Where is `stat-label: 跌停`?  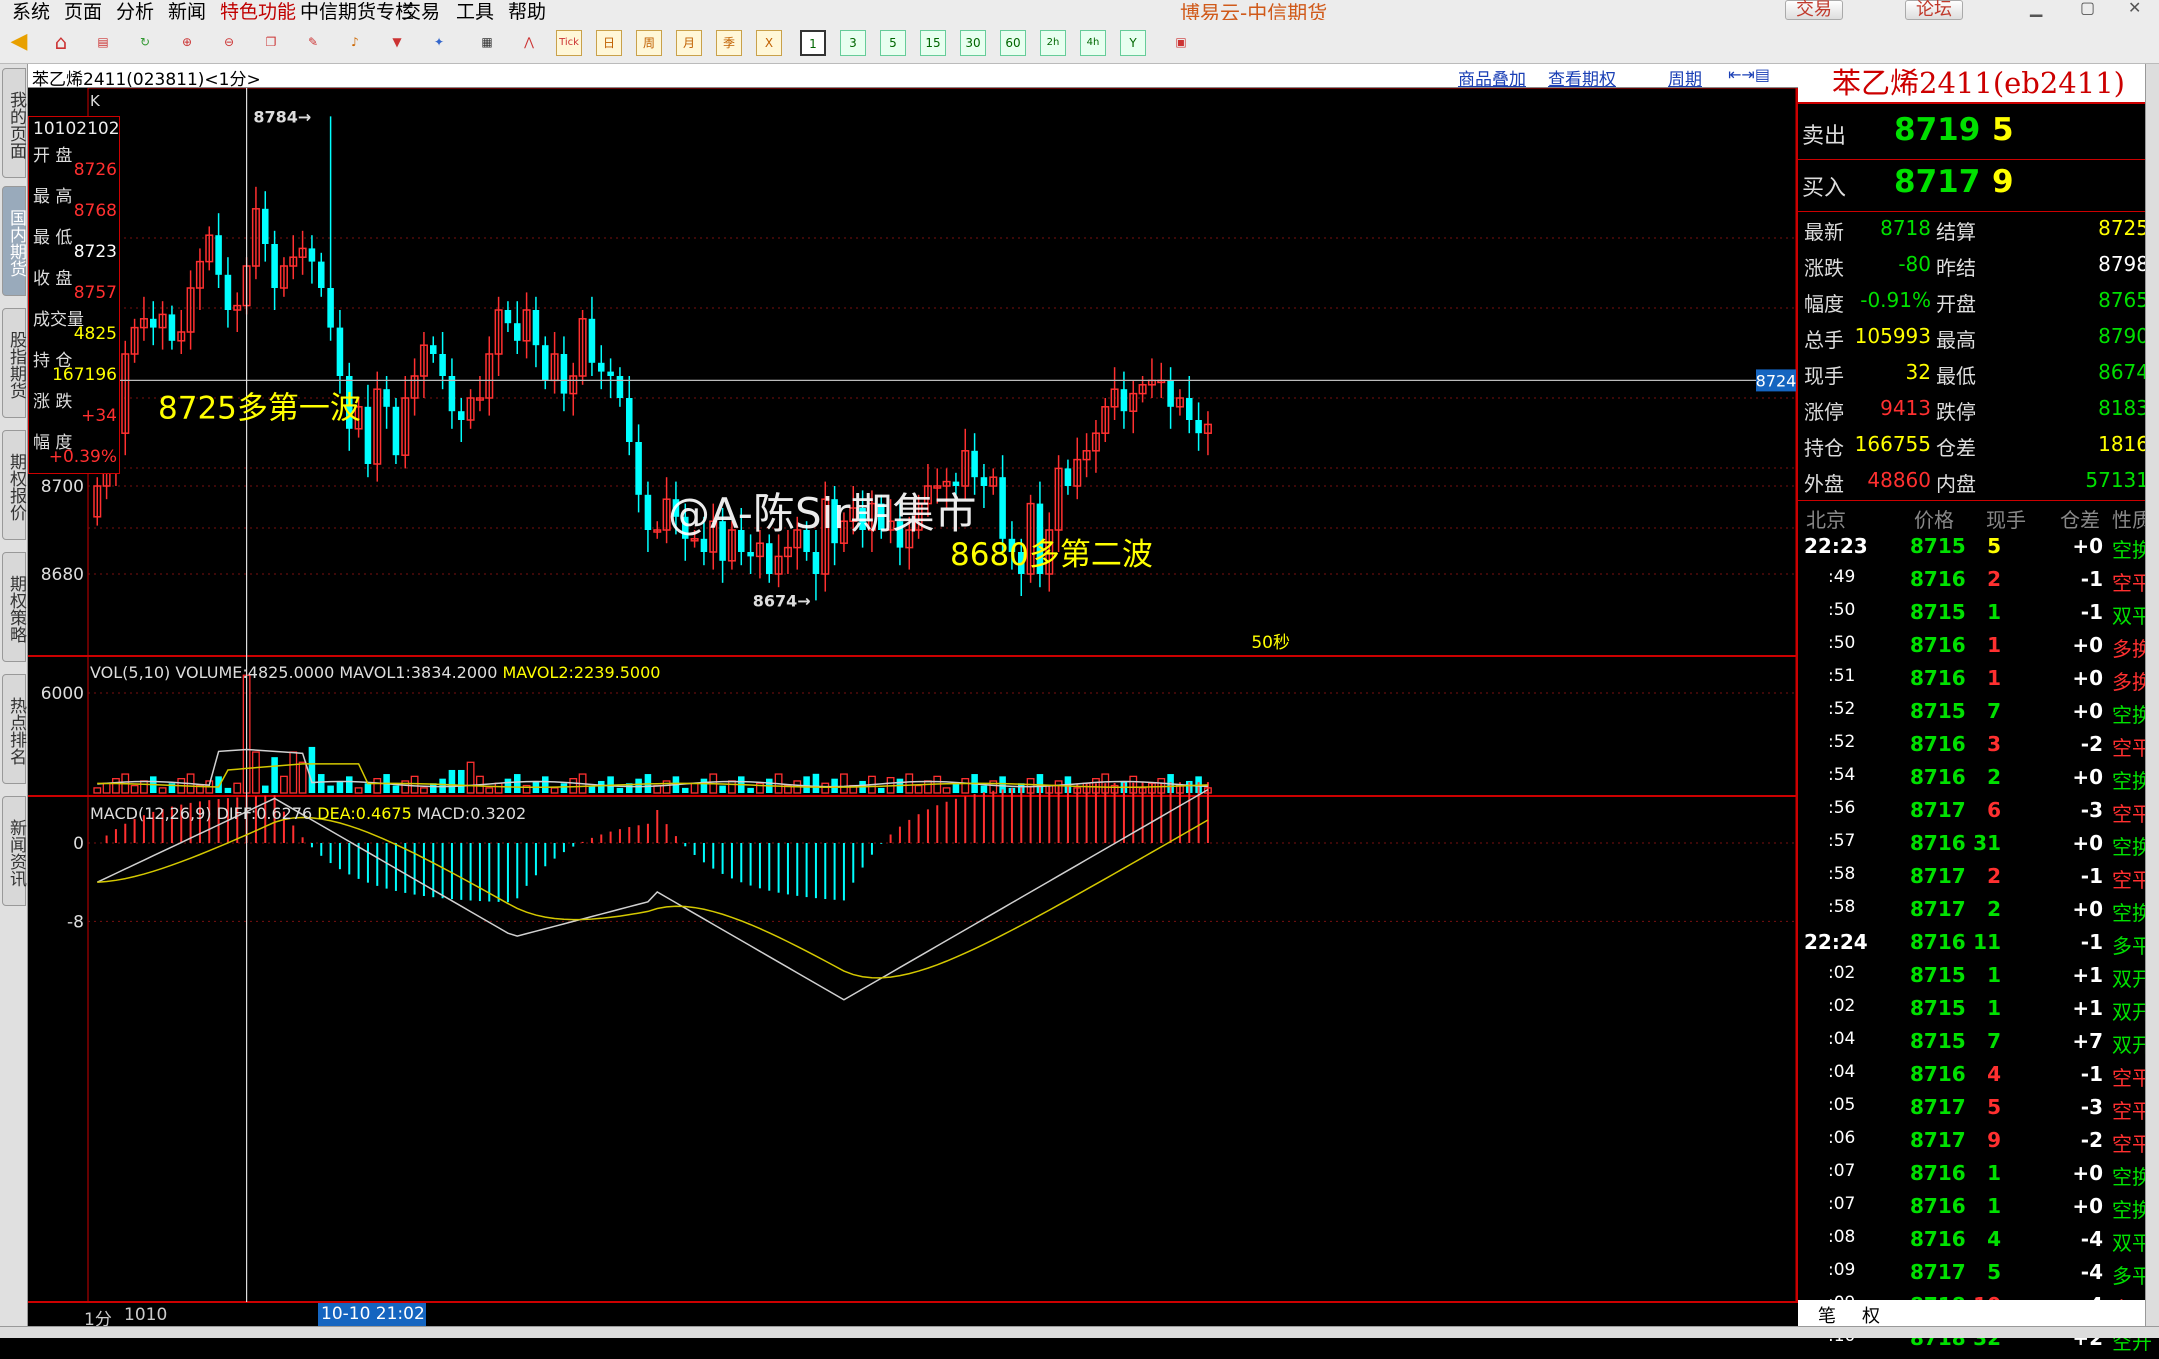 stat-label: 跌停 is located at coordinates (1956, 412).